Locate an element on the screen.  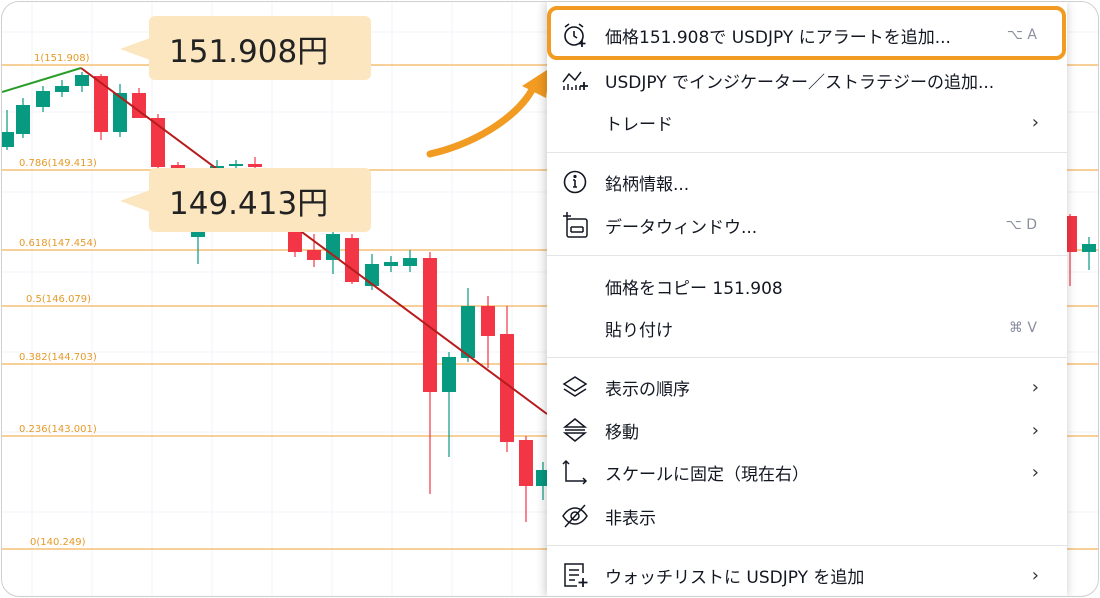
menu-label-copy-price: 価格をコピー 151.908 is located at coordinates (694, 288).